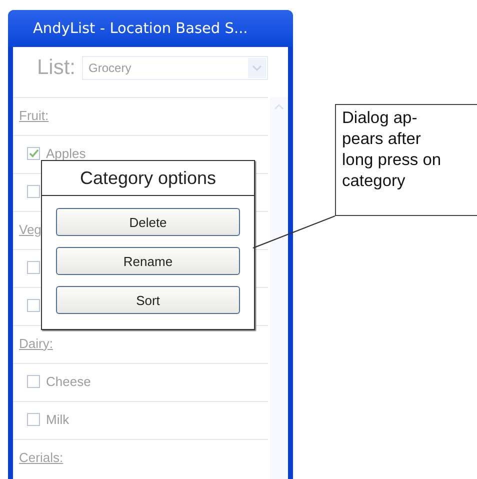 The height and width of the screenshot is (479, 477). What do you see at coordinates (406, 160) in the screenshot?
I see `annotation-note: Dialog ap- pears after long press on category` at bounding box center [406, 160].